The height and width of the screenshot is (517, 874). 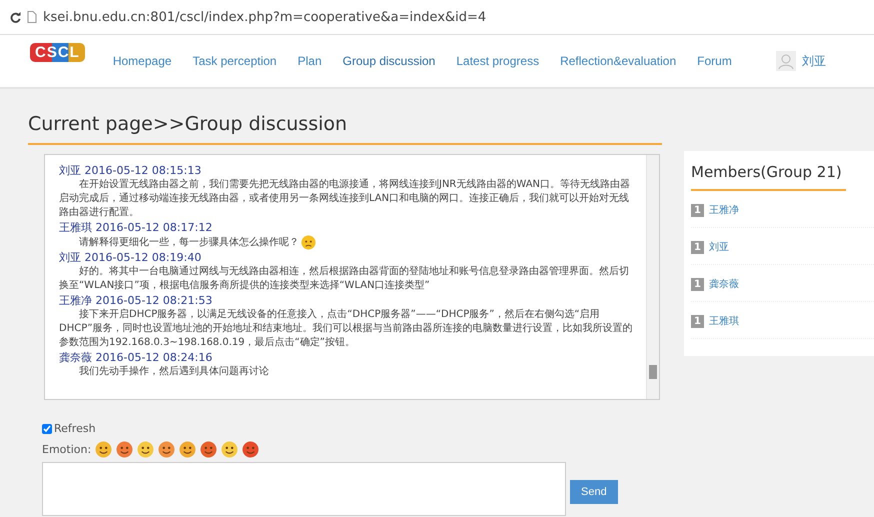 I want to click on message-header: 王雅净 2016-05-12 08:21:53, so click(x=136, y=300).